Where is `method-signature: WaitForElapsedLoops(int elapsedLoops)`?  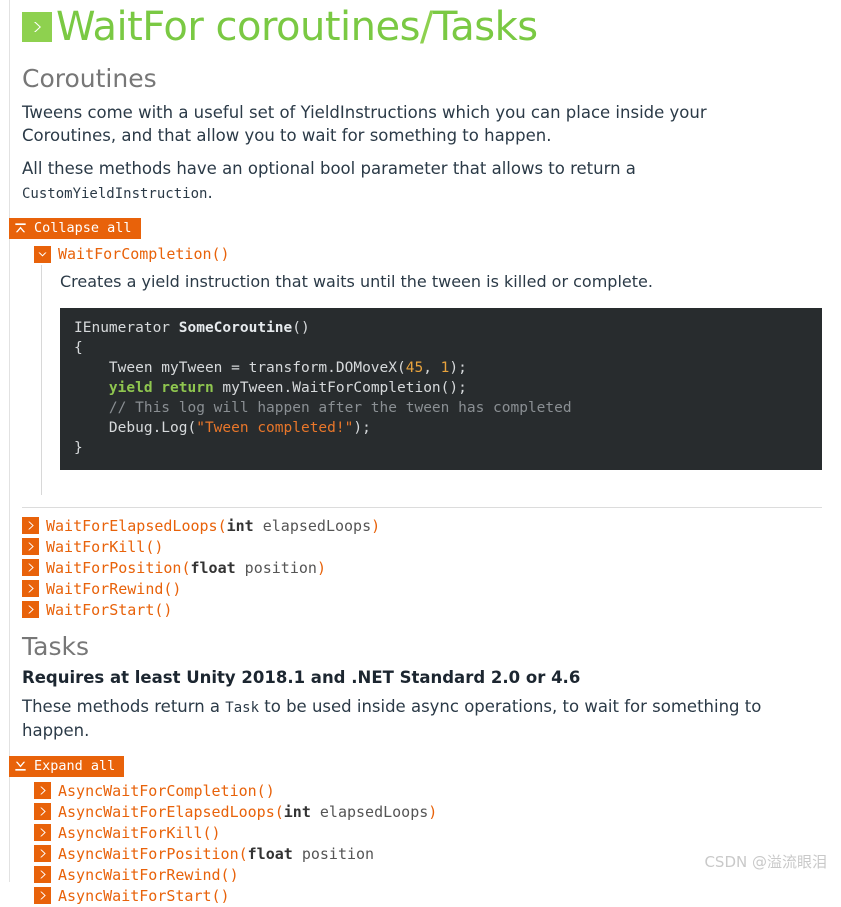 method-signature: WaitForElapsedLoops(int elapsedLoops) is located at coordinates (213, 526).